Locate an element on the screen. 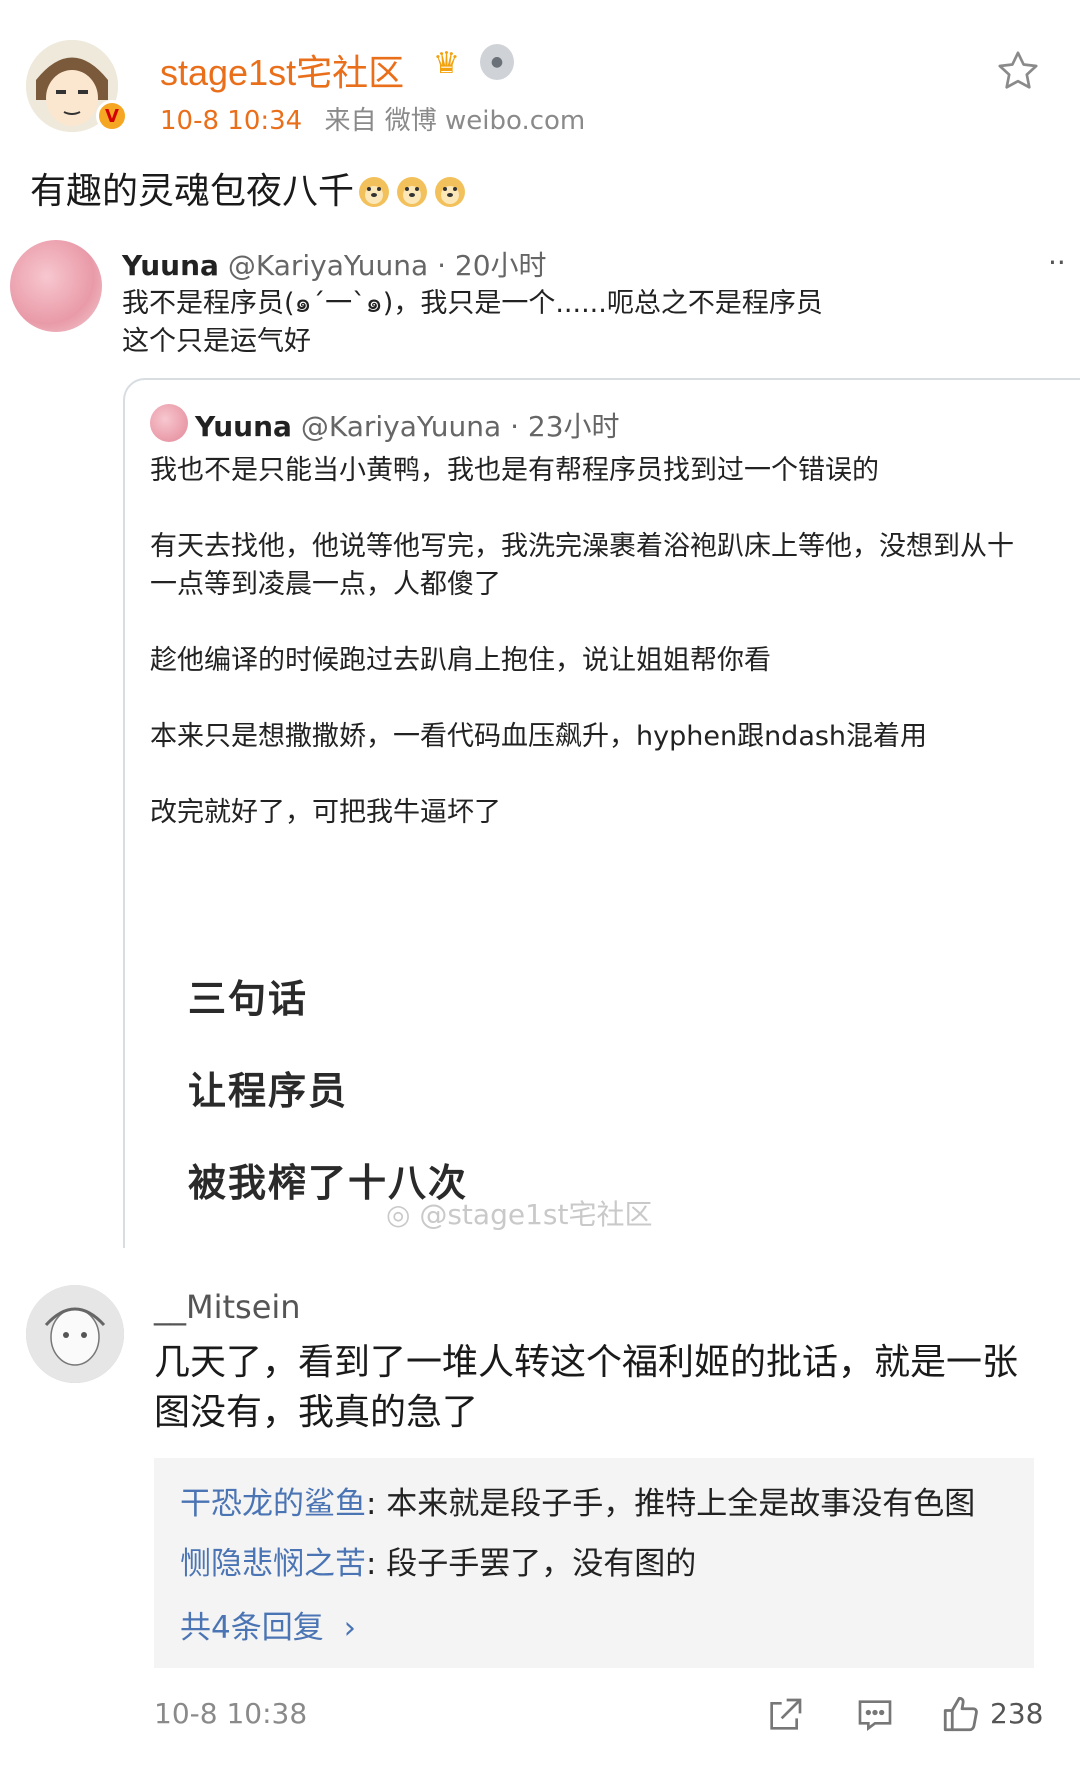 The image size is (1080, 1769). quoted-avatar is located at coordinates (169, 423).